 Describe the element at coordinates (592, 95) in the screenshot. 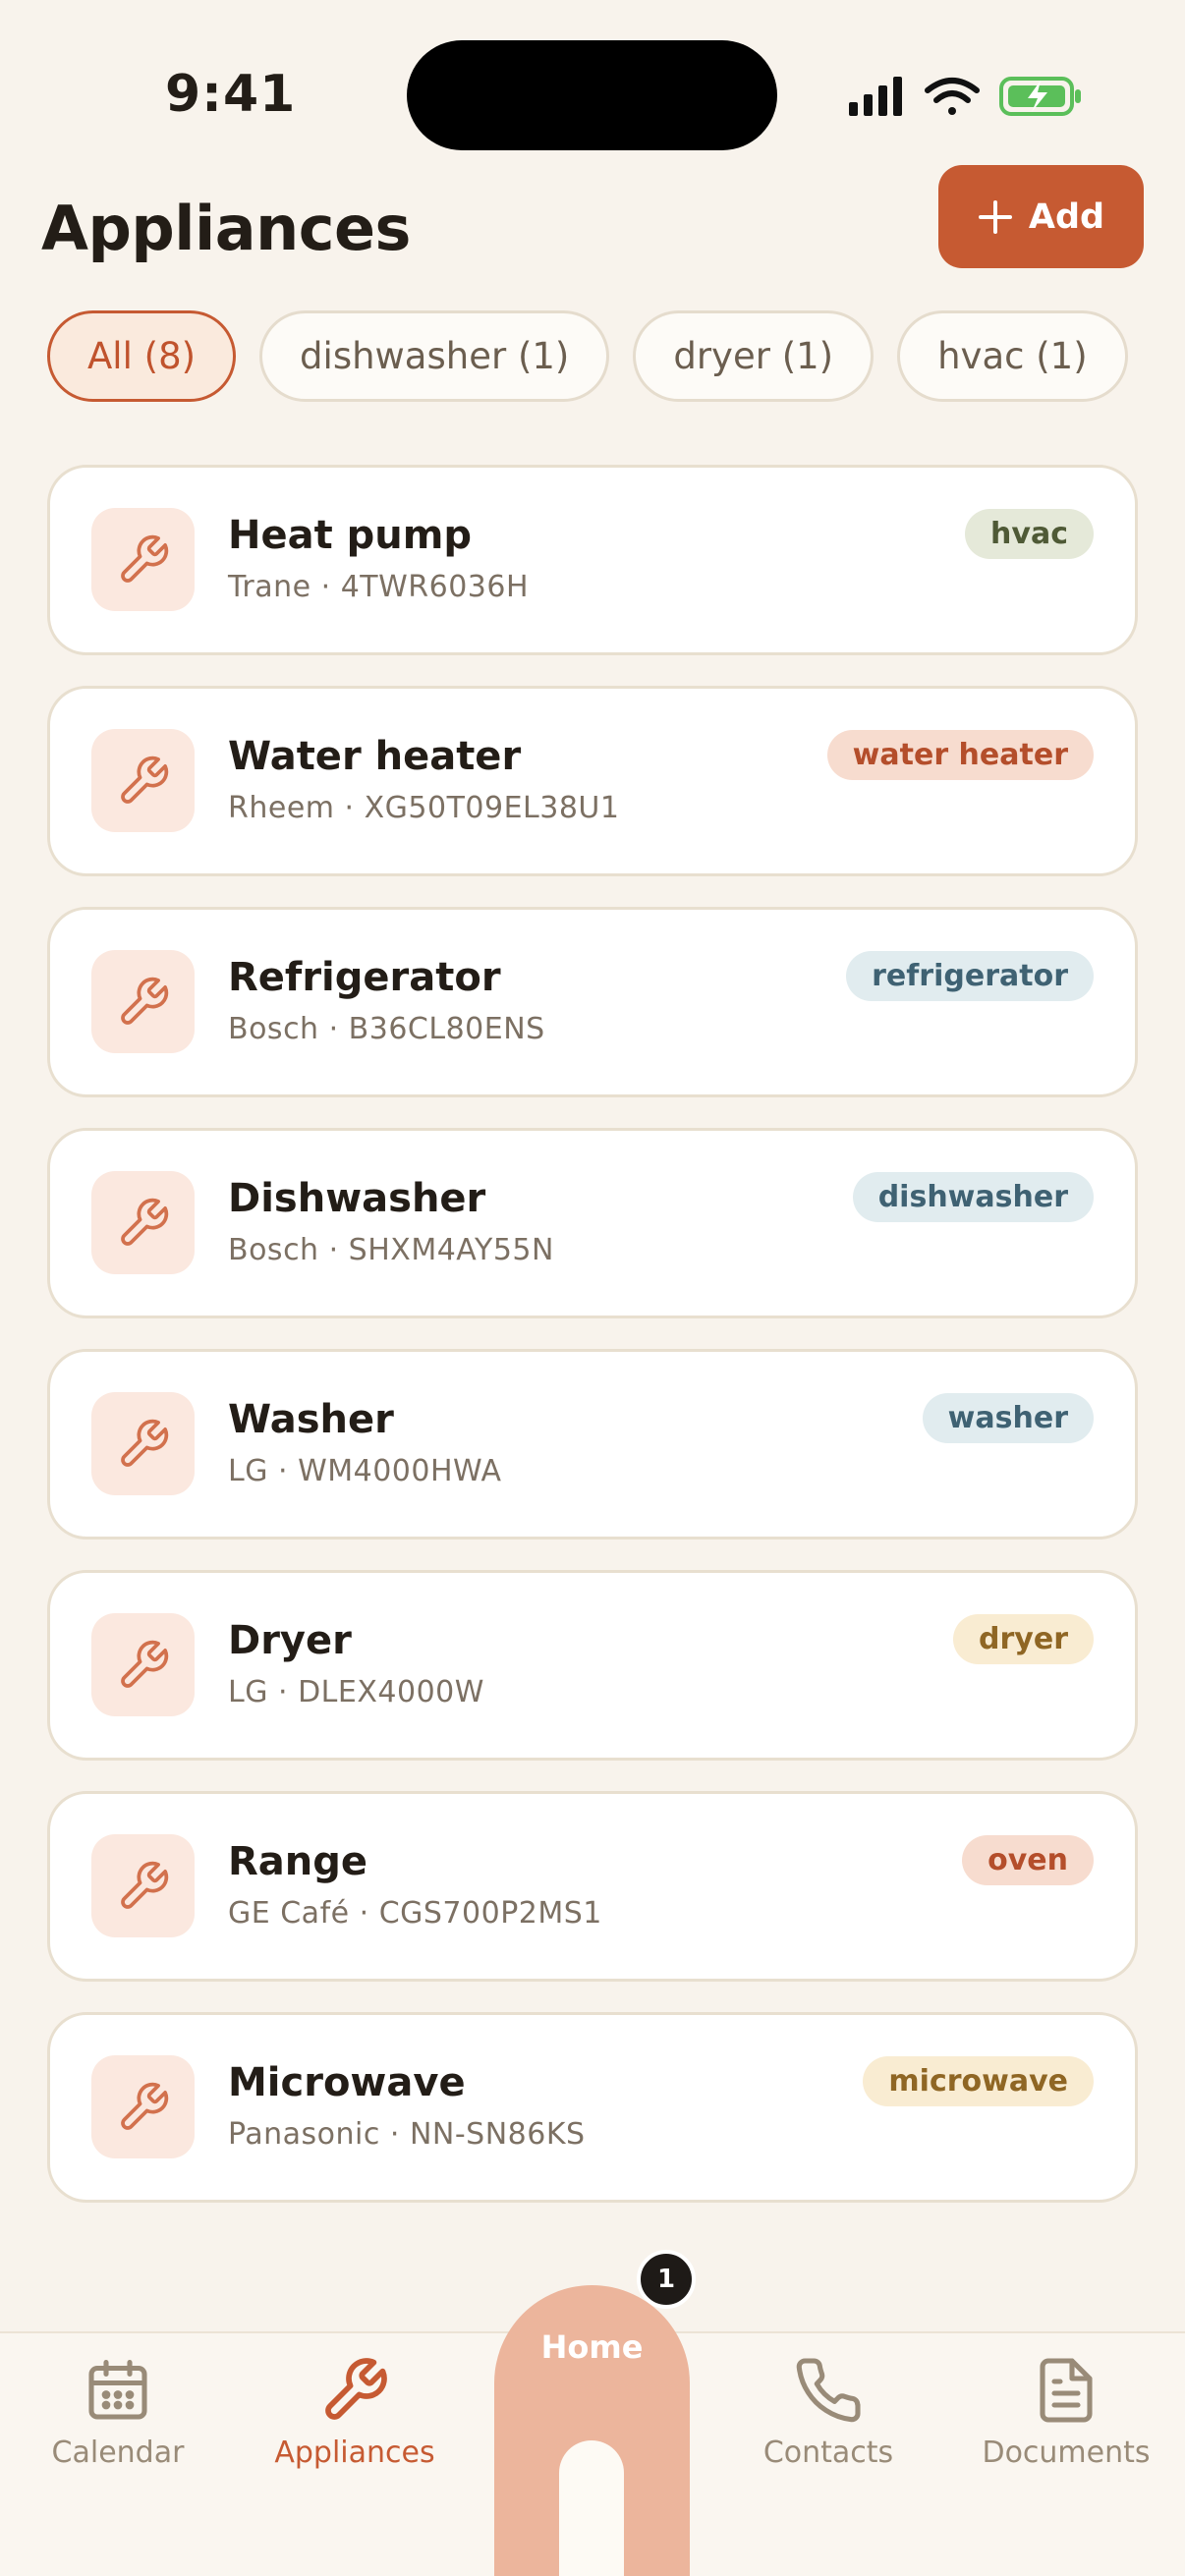

I see `dynamic-island` at that location.